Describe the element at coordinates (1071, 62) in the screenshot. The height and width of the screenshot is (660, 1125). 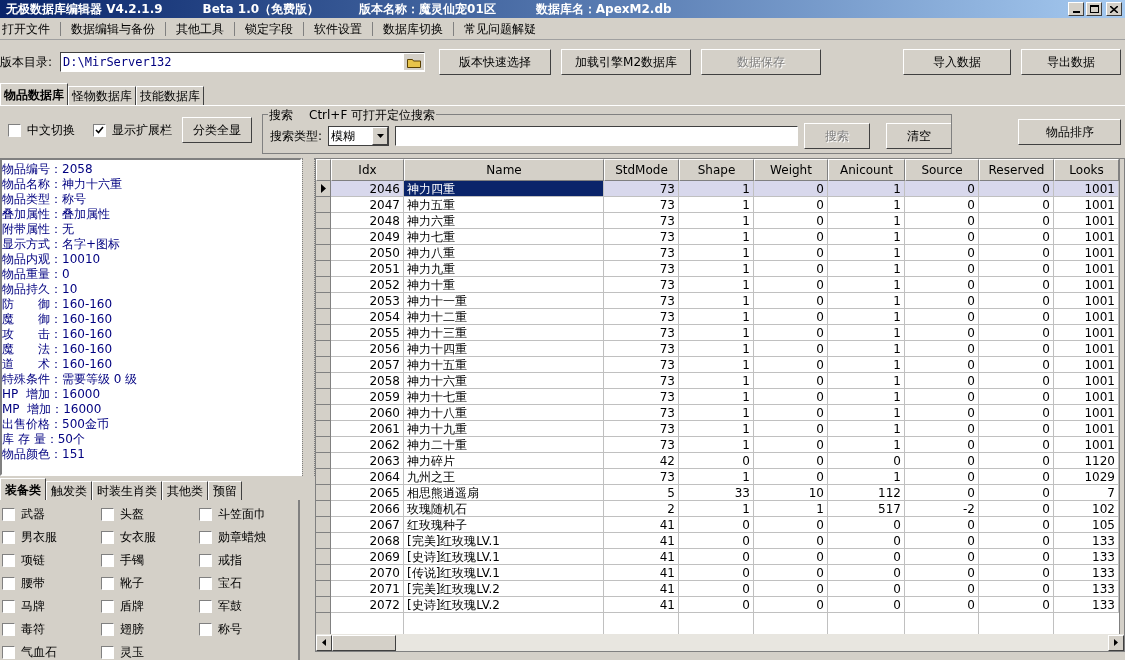
I see `toolbar-button: 导出数据` at that location.